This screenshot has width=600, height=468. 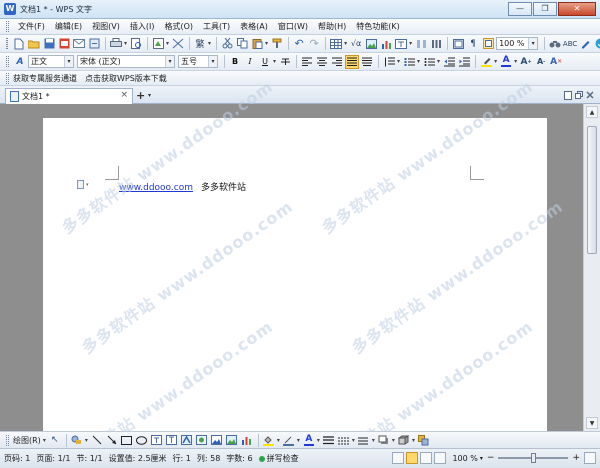 What do you see at coordinates (515, 61) in the screenshot?
I see `font-color-chevron-down-icon: ▾` at bounding box center [515, 61].